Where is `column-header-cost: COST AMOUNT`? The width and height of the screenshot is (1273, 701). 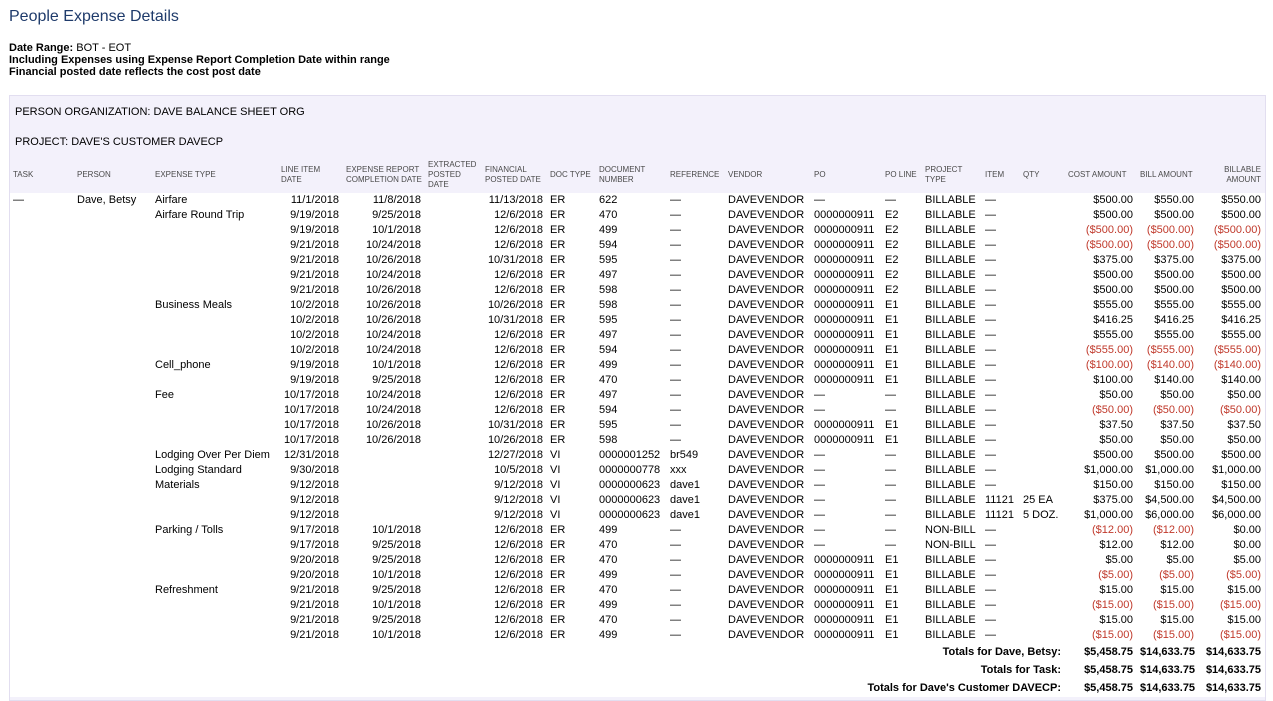
column-header-cost: COST AMOUNT is located at coordinates (1101, 175).